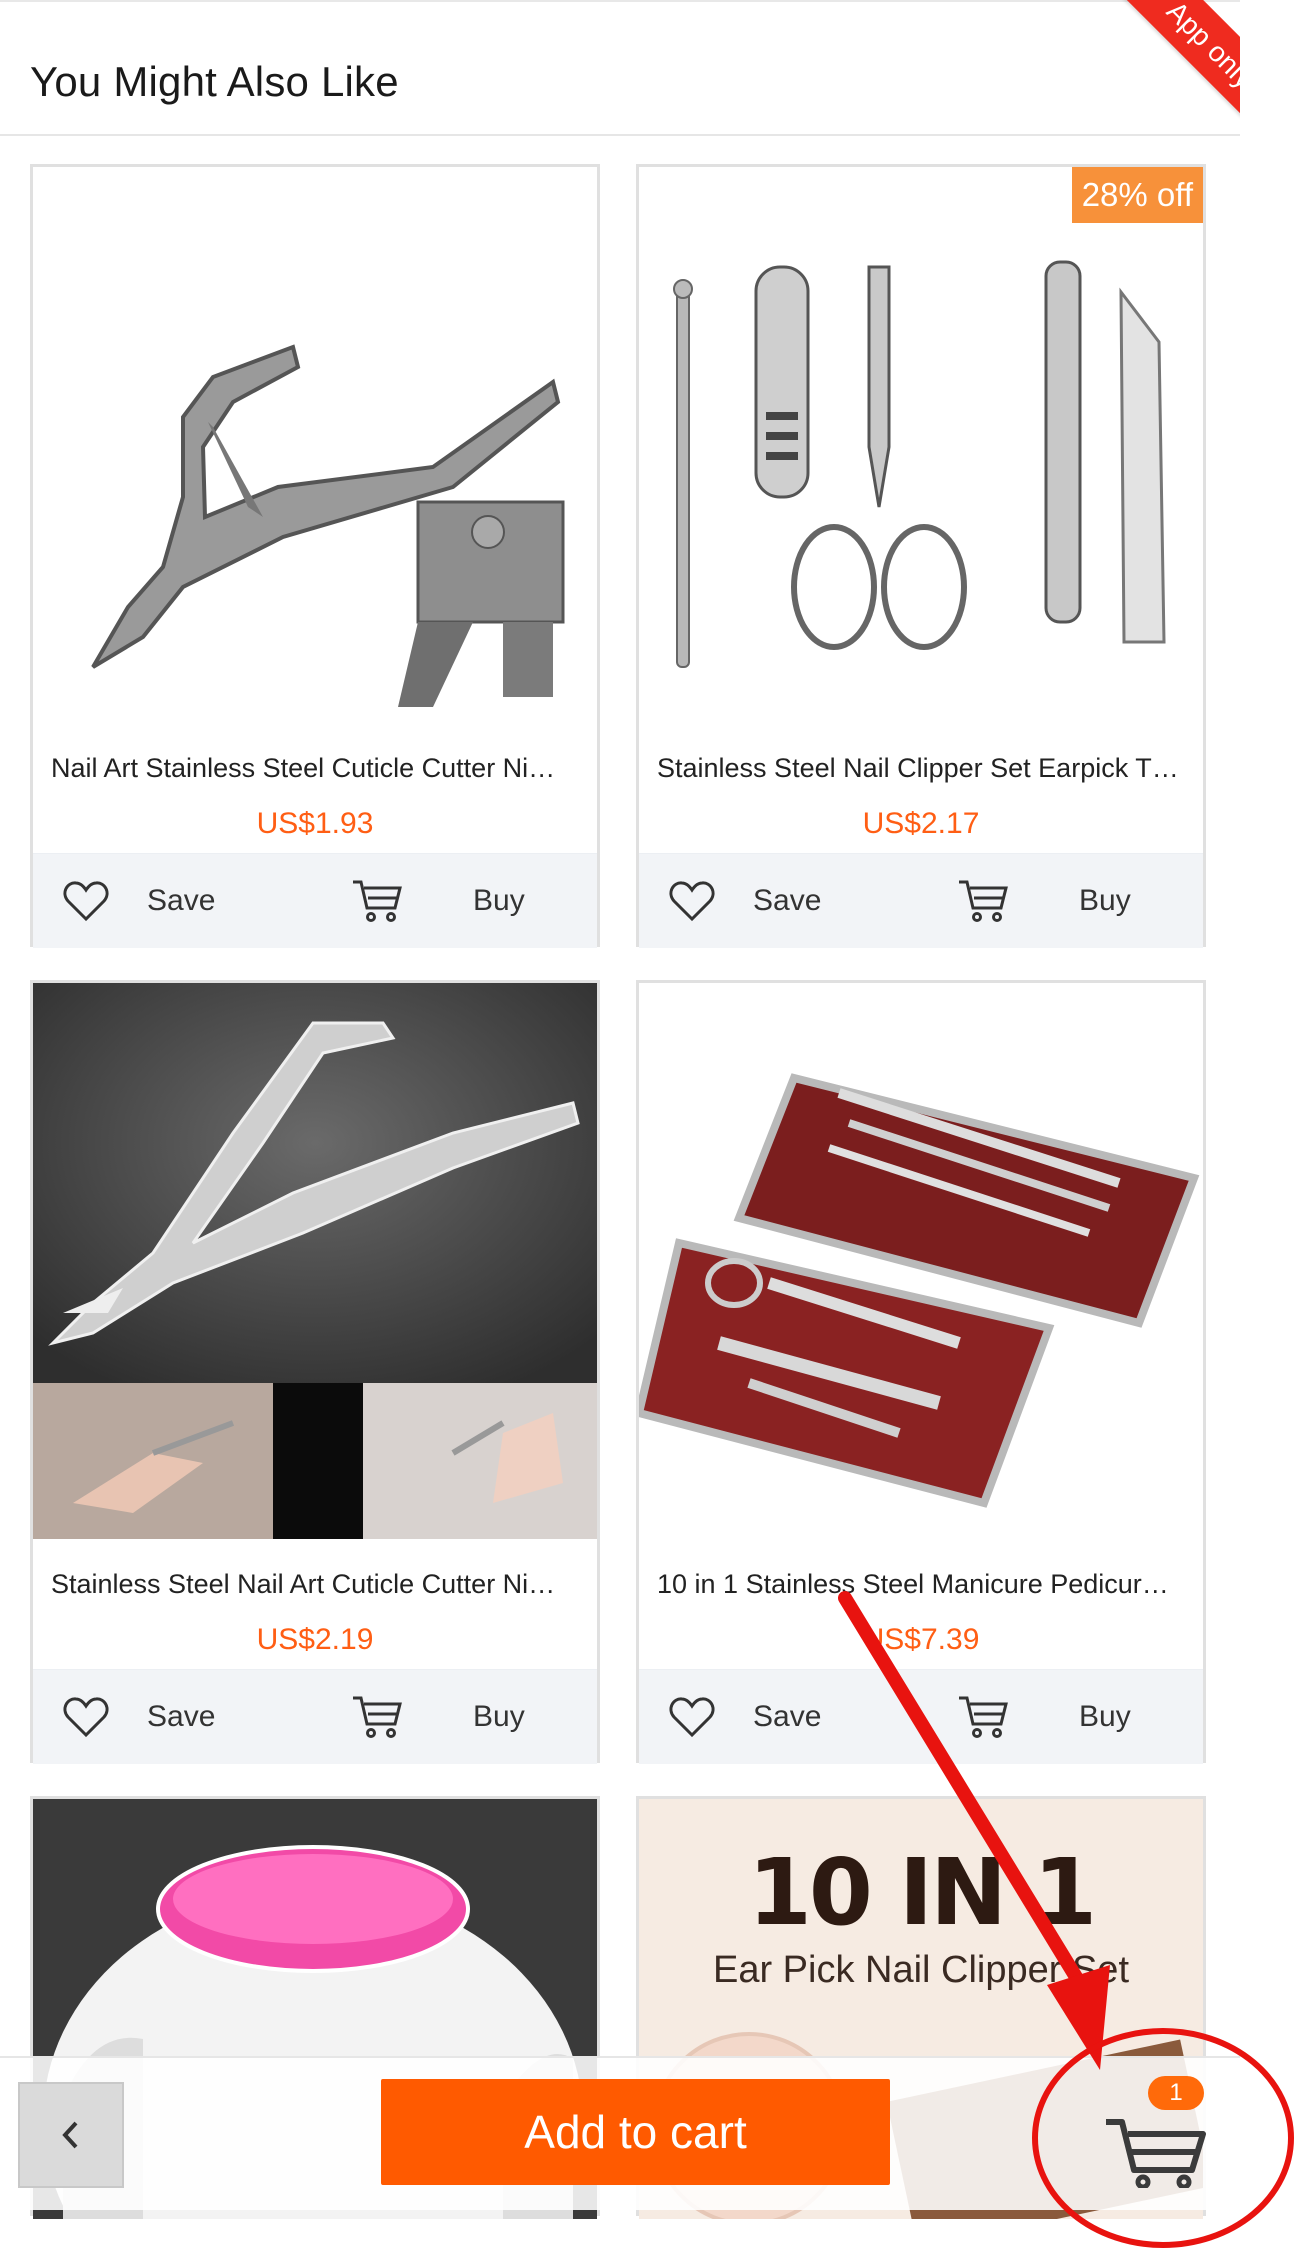 The height and width of the screenshot is (2258, 1297). Describe the element at coordinates (921, 445) in the screenshot. I see `product-image-nail-clipper-set` at that location.